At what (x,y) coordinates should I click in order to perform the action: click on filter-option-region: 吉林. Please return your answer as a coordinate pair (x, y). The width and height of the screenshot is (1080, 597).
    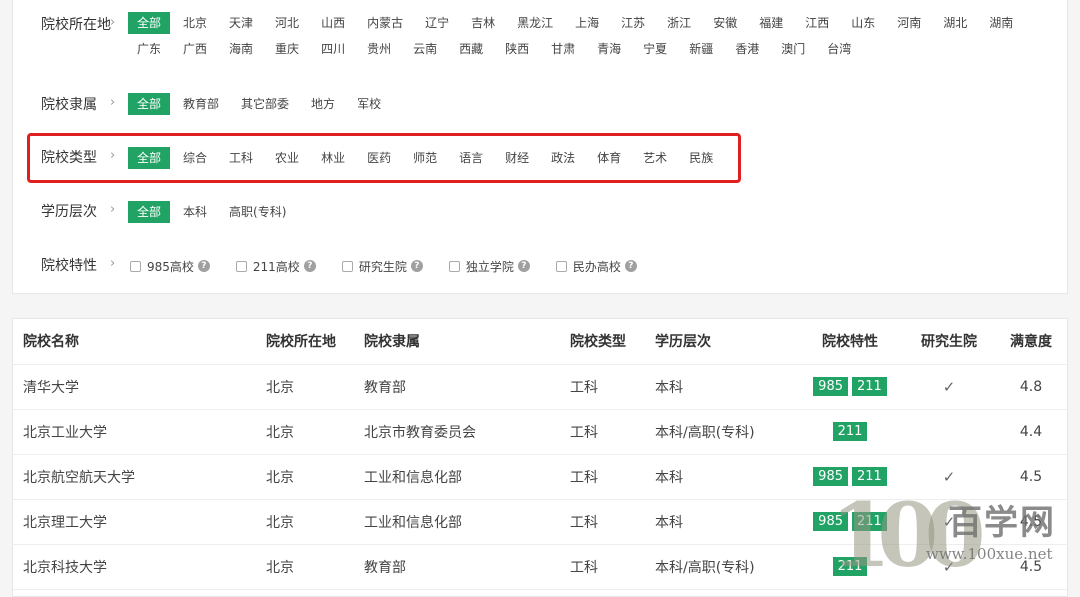
    Looking at the image, I should click on (483, 23).